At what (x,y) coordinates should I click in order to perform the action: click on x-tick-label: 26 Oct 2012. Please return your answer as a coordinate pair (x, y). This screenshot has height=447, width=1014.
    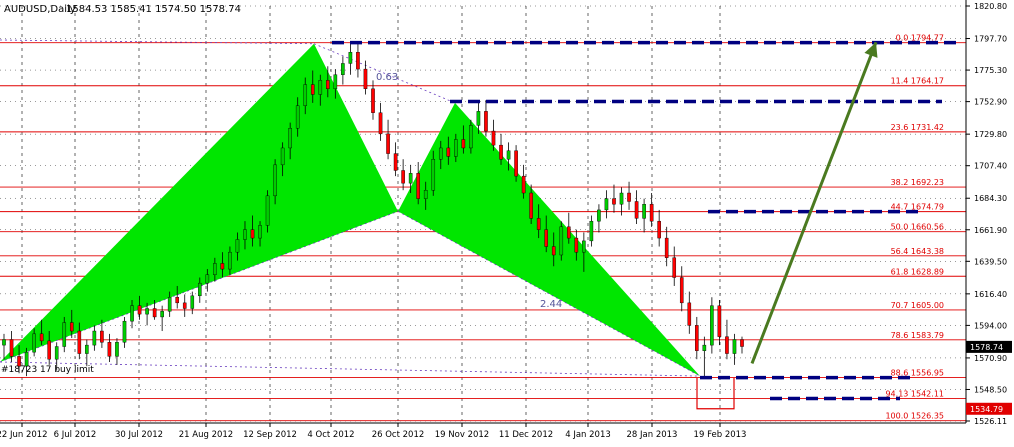
    Looking at the image, I should click on (398, 435).